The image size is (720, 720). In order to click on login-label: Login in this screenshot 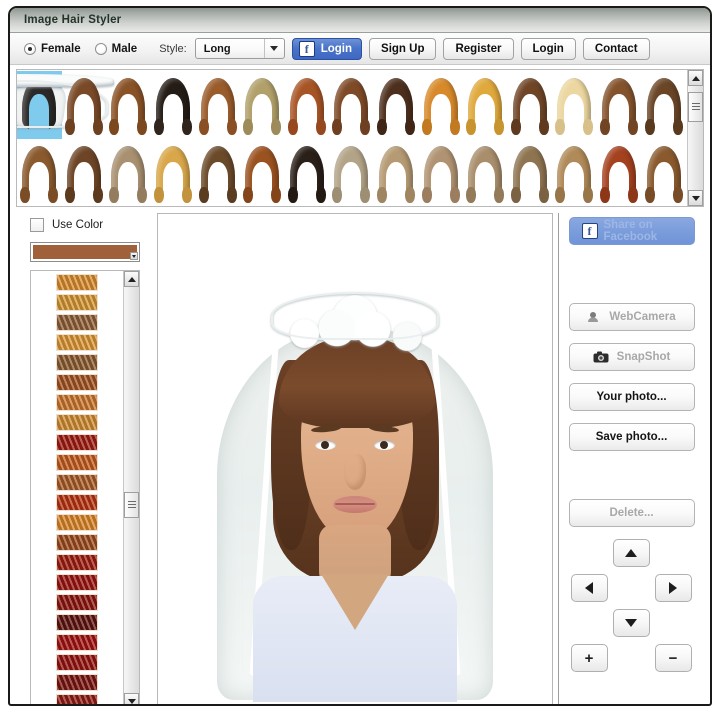, I will do `click(548, 48)`.